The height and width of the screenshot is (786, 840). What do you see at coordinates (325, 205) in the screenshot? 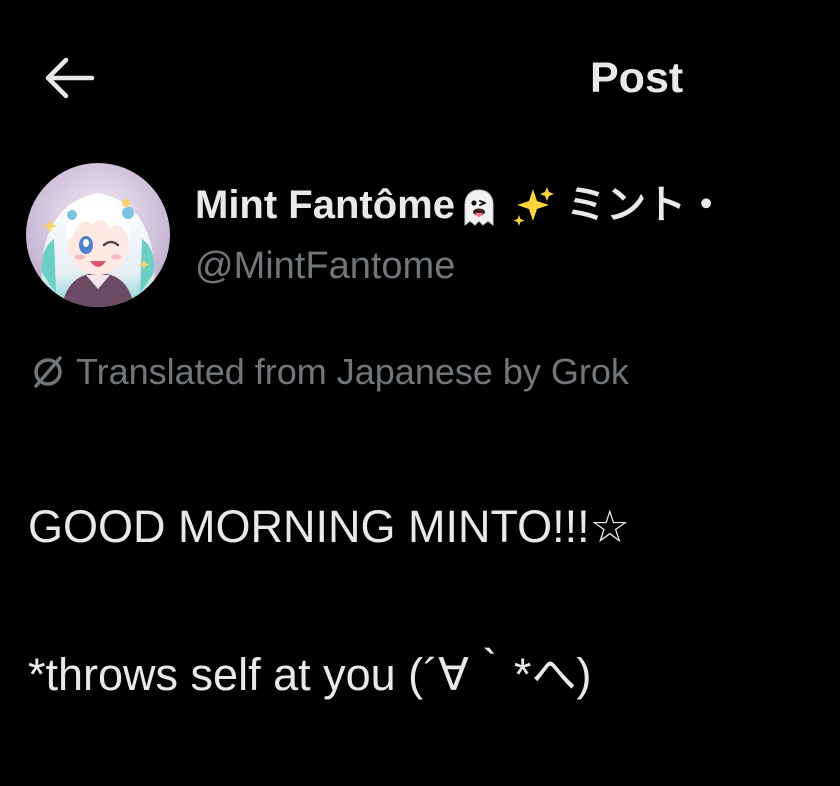
I see `display-name-text: Mint Fantôme` at bounding box center [325, 205].